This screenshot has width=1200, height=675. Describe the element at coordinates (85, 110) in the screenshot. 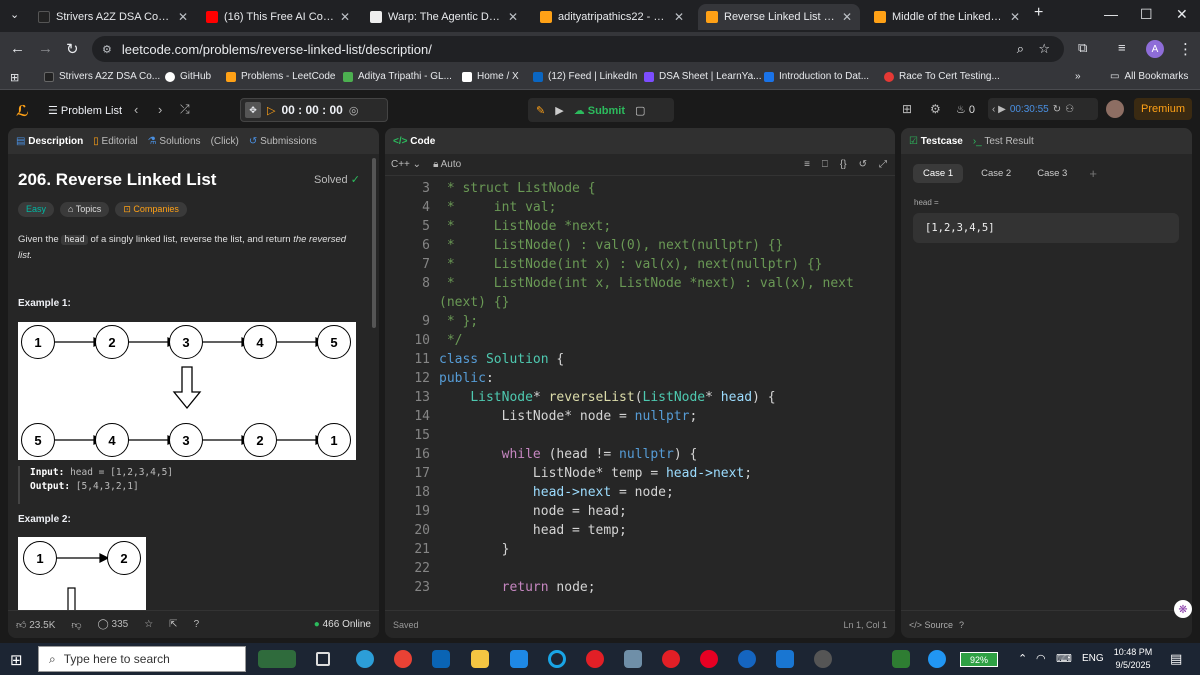

I see `problem-list-button: ☰ Problem List` at that location.